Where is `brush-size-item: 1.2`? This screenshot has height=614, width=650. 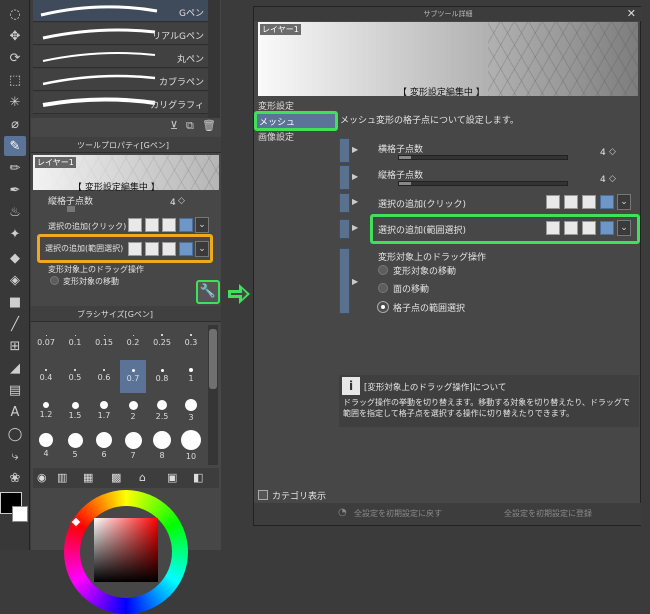 brush-size-item: 1.2 is located at coordinates (46, 411).